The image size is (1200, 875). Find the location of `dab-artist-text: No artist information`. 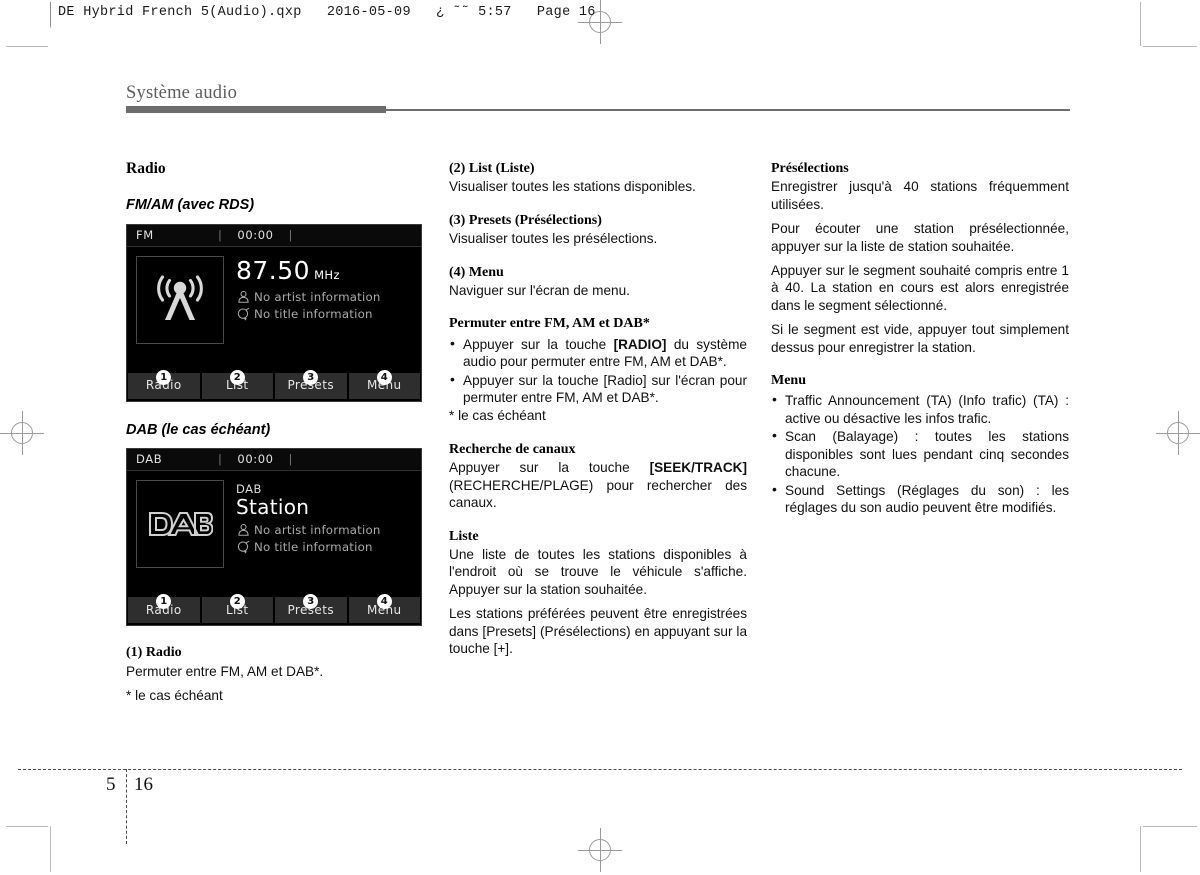

dab-artist-text: No artist information is located at coordinates (317, 530).